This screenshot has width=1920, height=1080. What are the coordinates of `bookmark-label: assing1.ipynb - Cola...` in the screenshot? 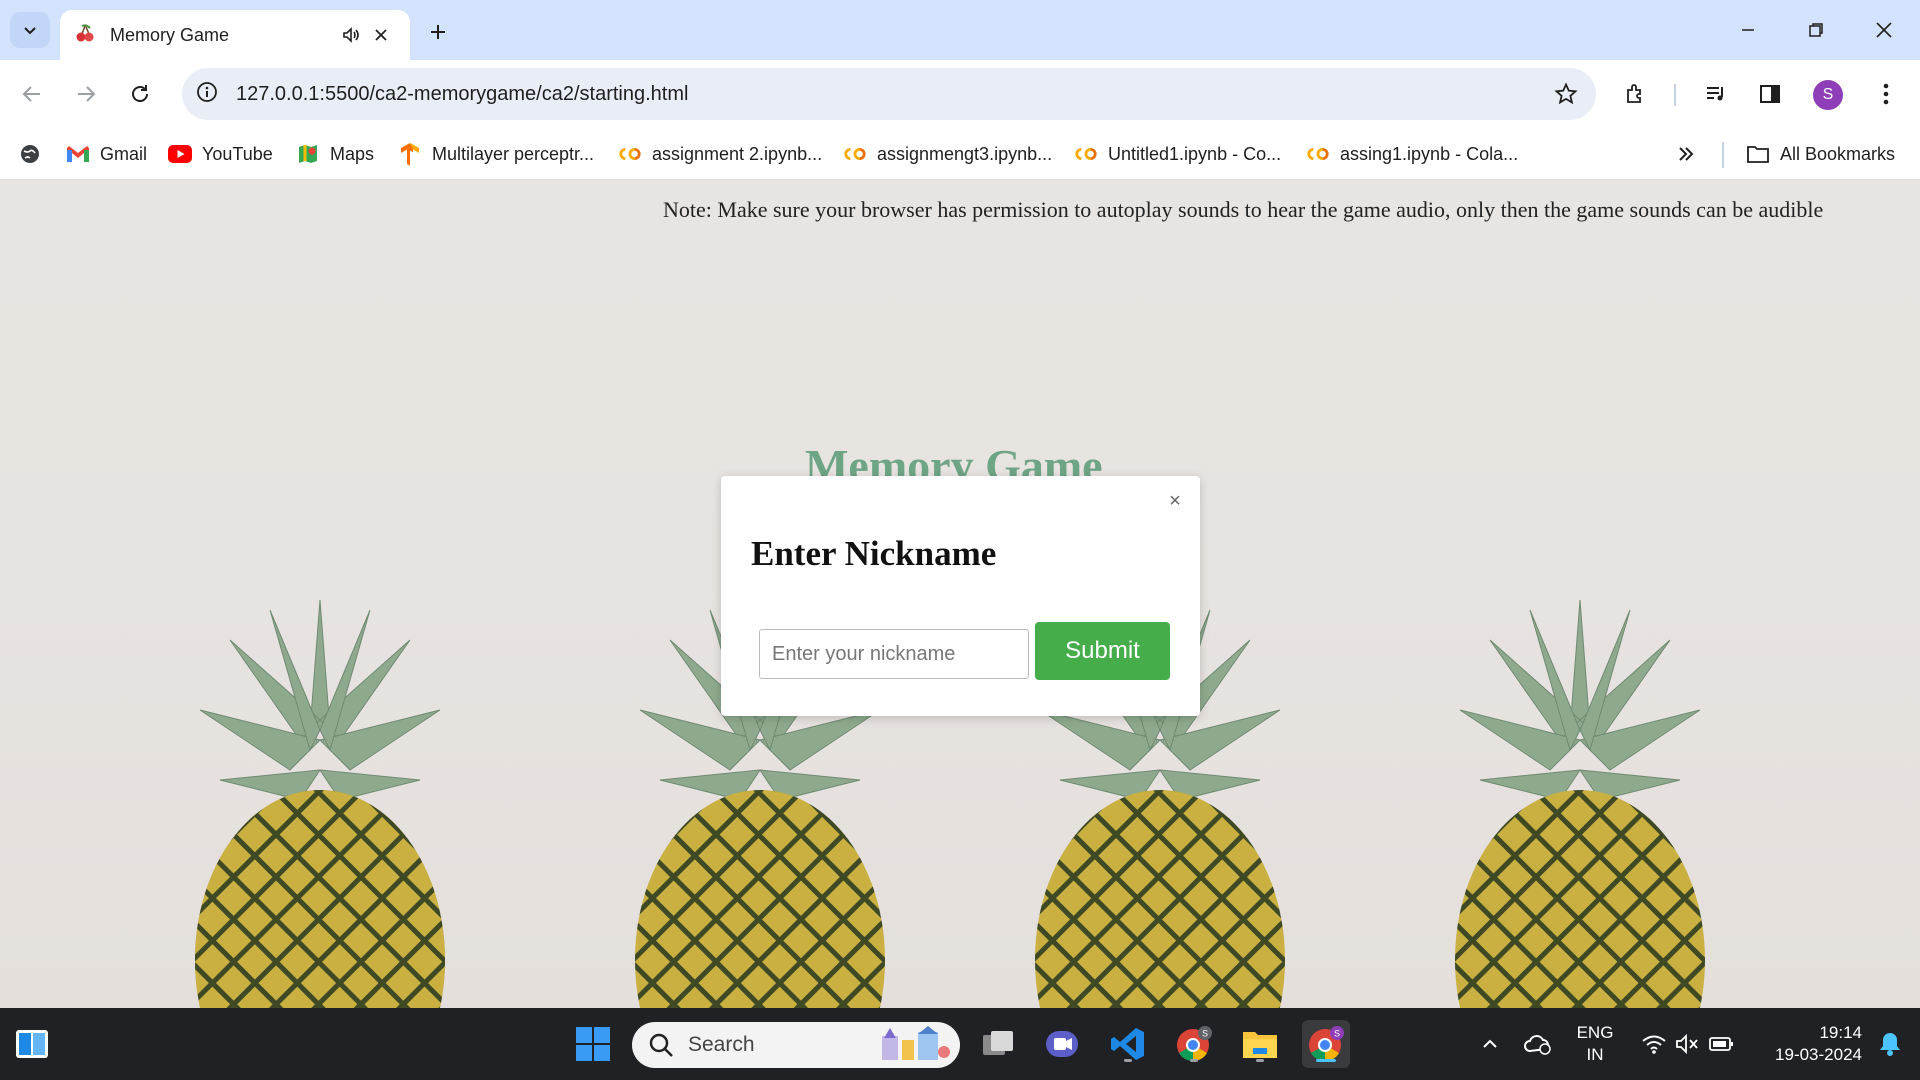 It's located at (1429, 153).